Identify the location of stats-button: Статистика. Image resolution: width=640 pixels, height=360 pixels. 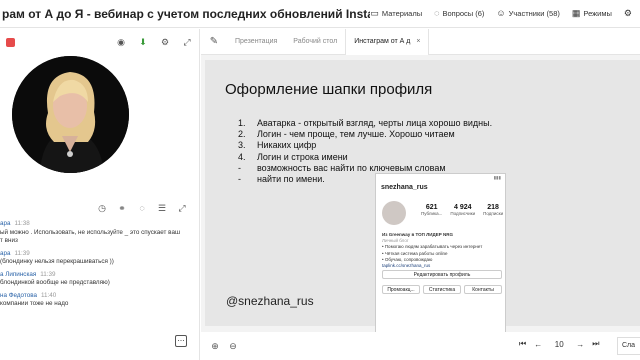
(442, 289).